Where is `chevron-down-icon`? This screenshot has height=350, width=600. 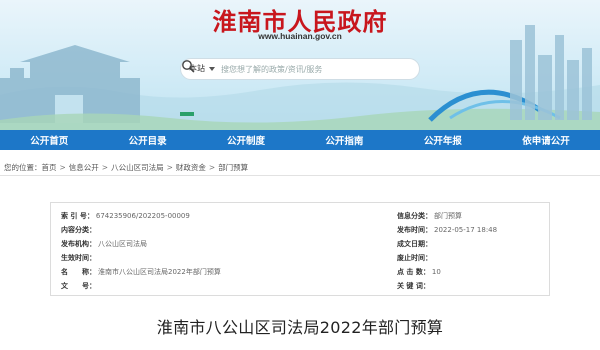
chevron-down-icon is located at coordinates (212, 69).